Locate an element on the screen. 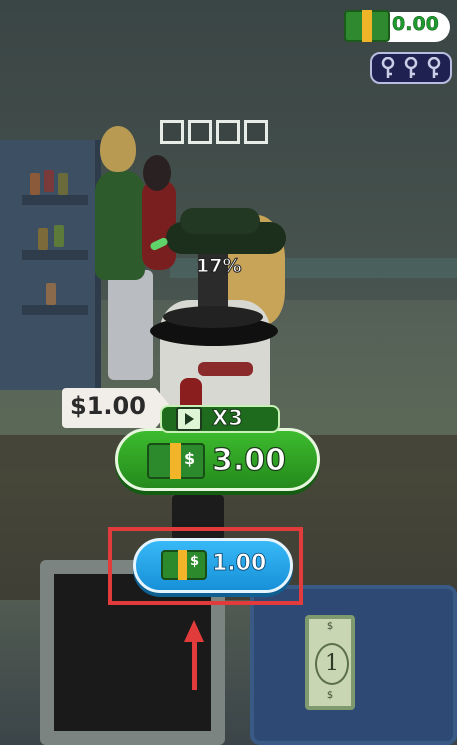 Image resolution: width=457 pixels, height=745 pixels. bill-number: 1 is located at coordinates (332, 664).